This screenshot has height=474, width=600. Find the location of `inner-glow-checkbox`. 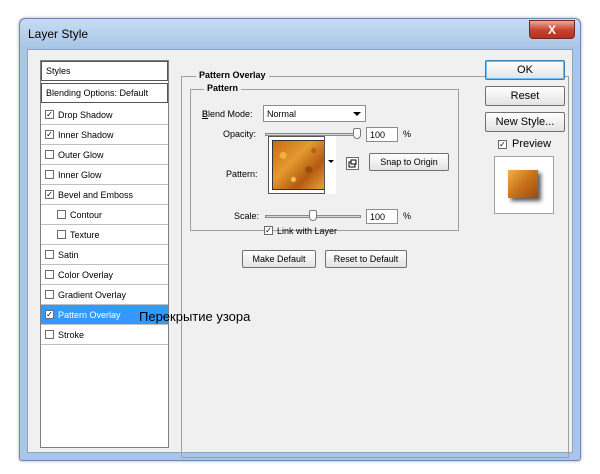

inner-glow-checkbox is located at coordinates (49, 174).